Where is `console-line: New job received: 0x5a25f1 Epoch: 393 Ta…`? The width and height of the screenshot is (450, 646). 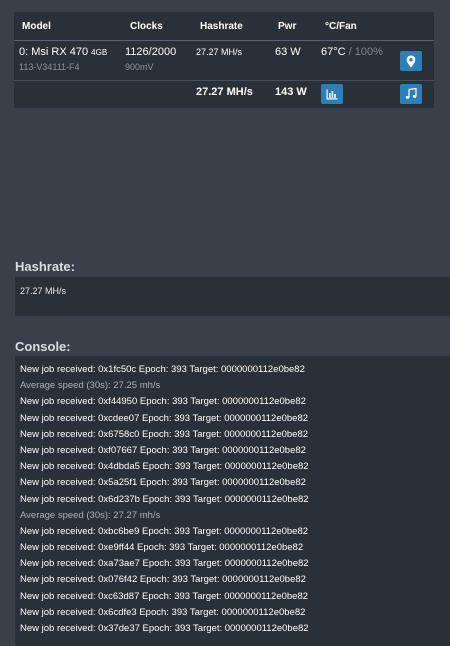 console-line: New job received: 0x5a25f1 Epoch: 393 Ta… is located at coordinates (163, 483).